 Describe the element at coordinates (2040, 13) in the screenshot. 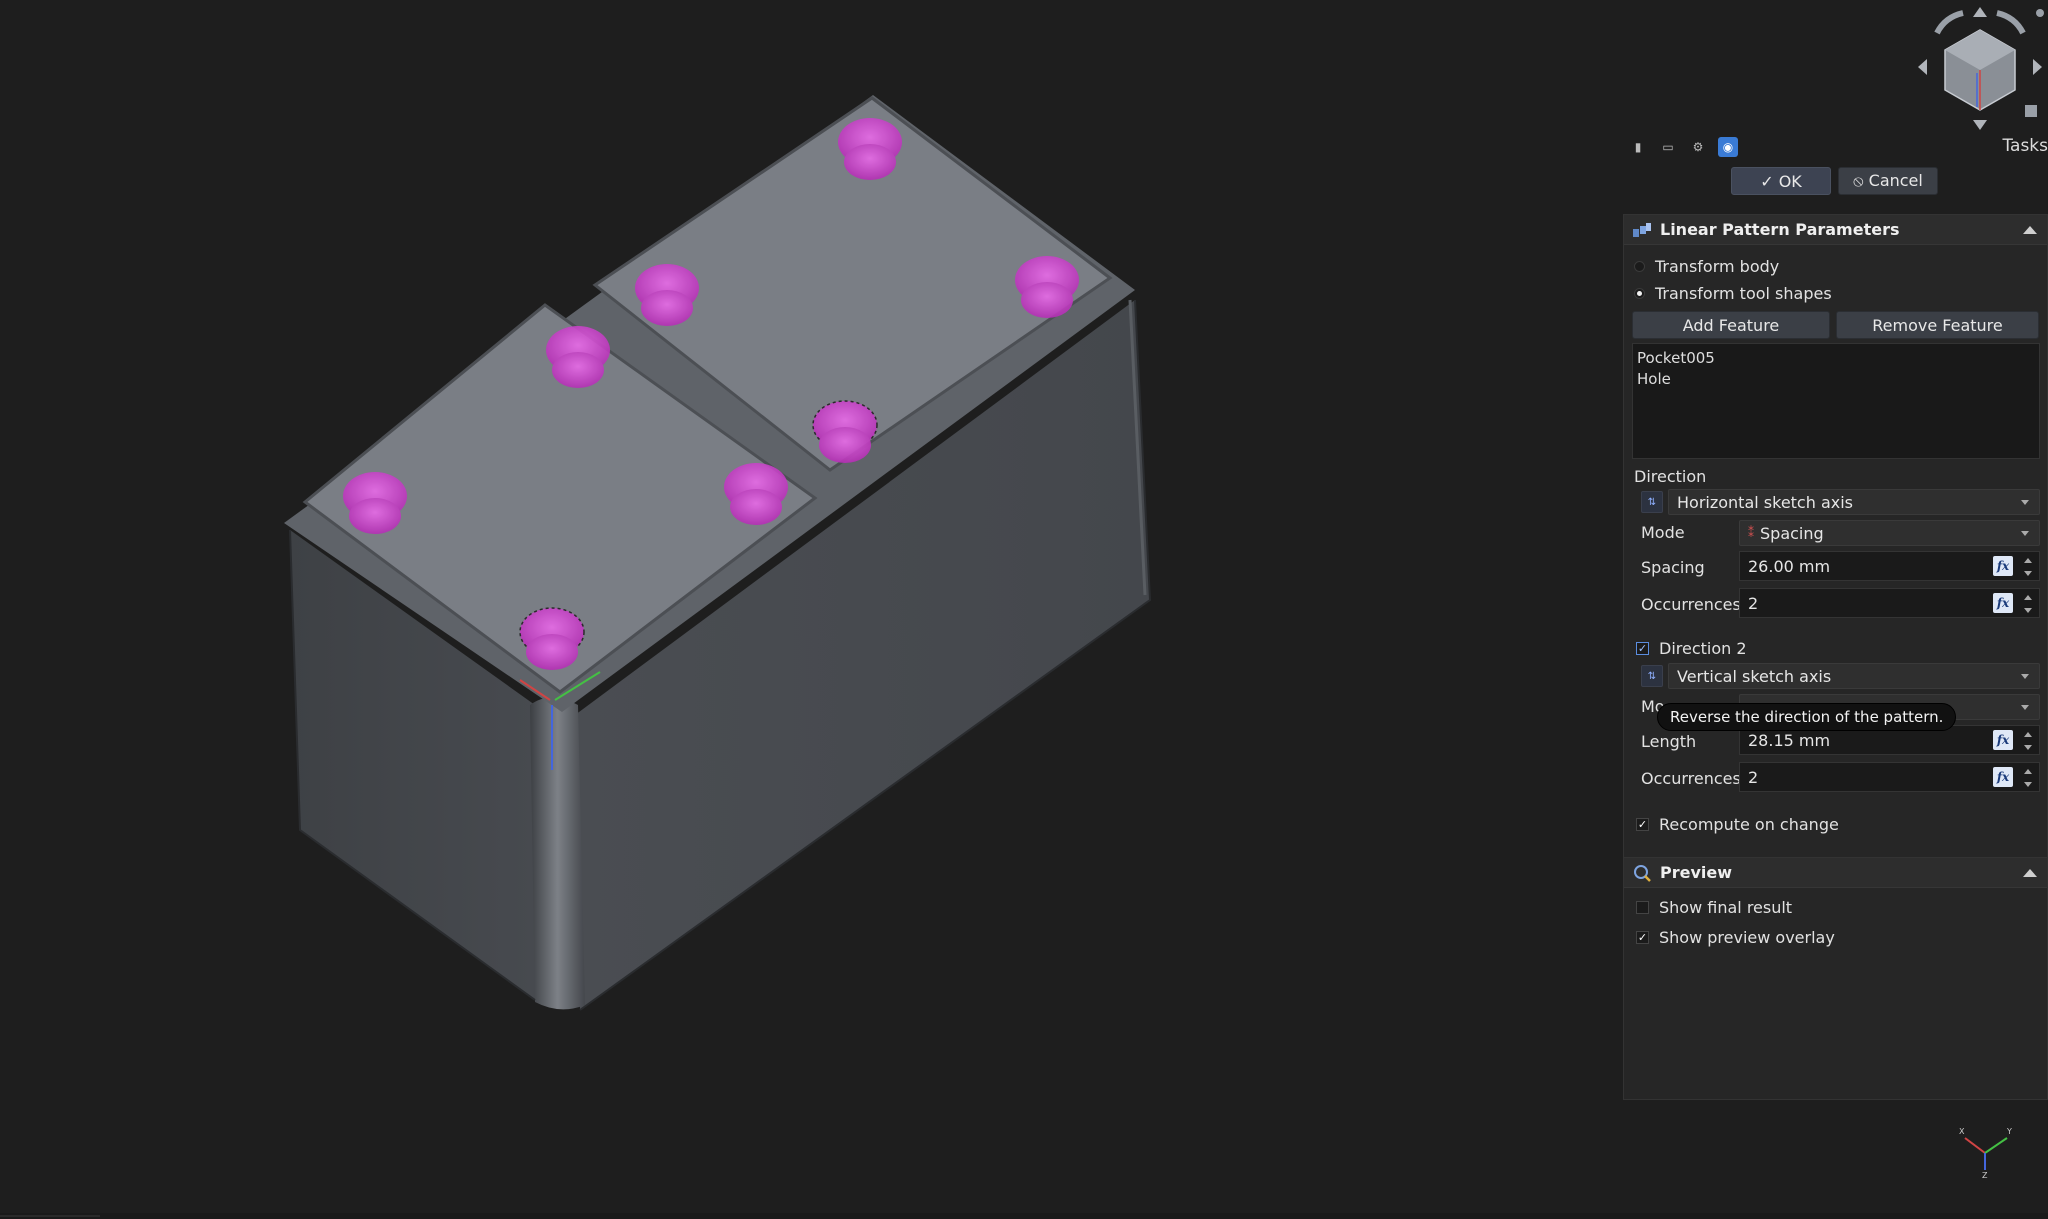

I see `view-menu-icon` at that location.